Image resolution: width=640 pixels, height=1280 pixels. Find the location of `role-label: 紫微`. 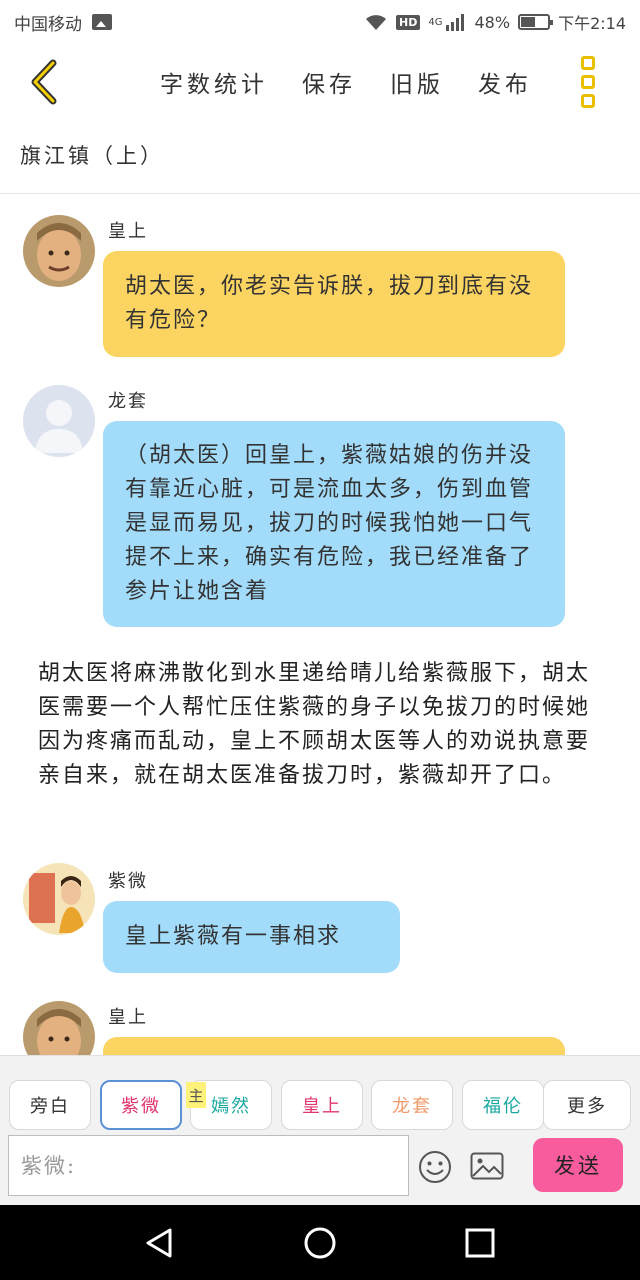

role-label: 紫微 is located at coordinates (141, 1106).